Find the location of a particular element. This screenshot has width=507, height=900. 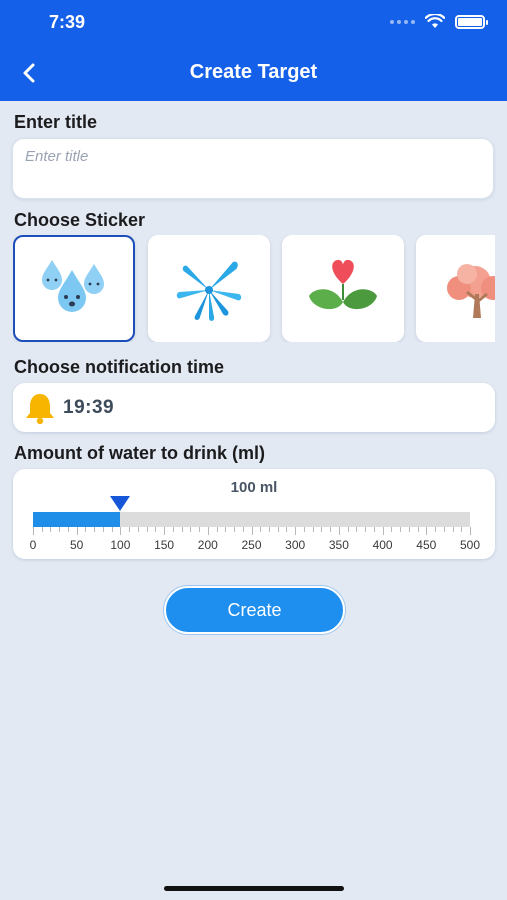

slider-tick-label: 200 is located at coordinates (207, 545).